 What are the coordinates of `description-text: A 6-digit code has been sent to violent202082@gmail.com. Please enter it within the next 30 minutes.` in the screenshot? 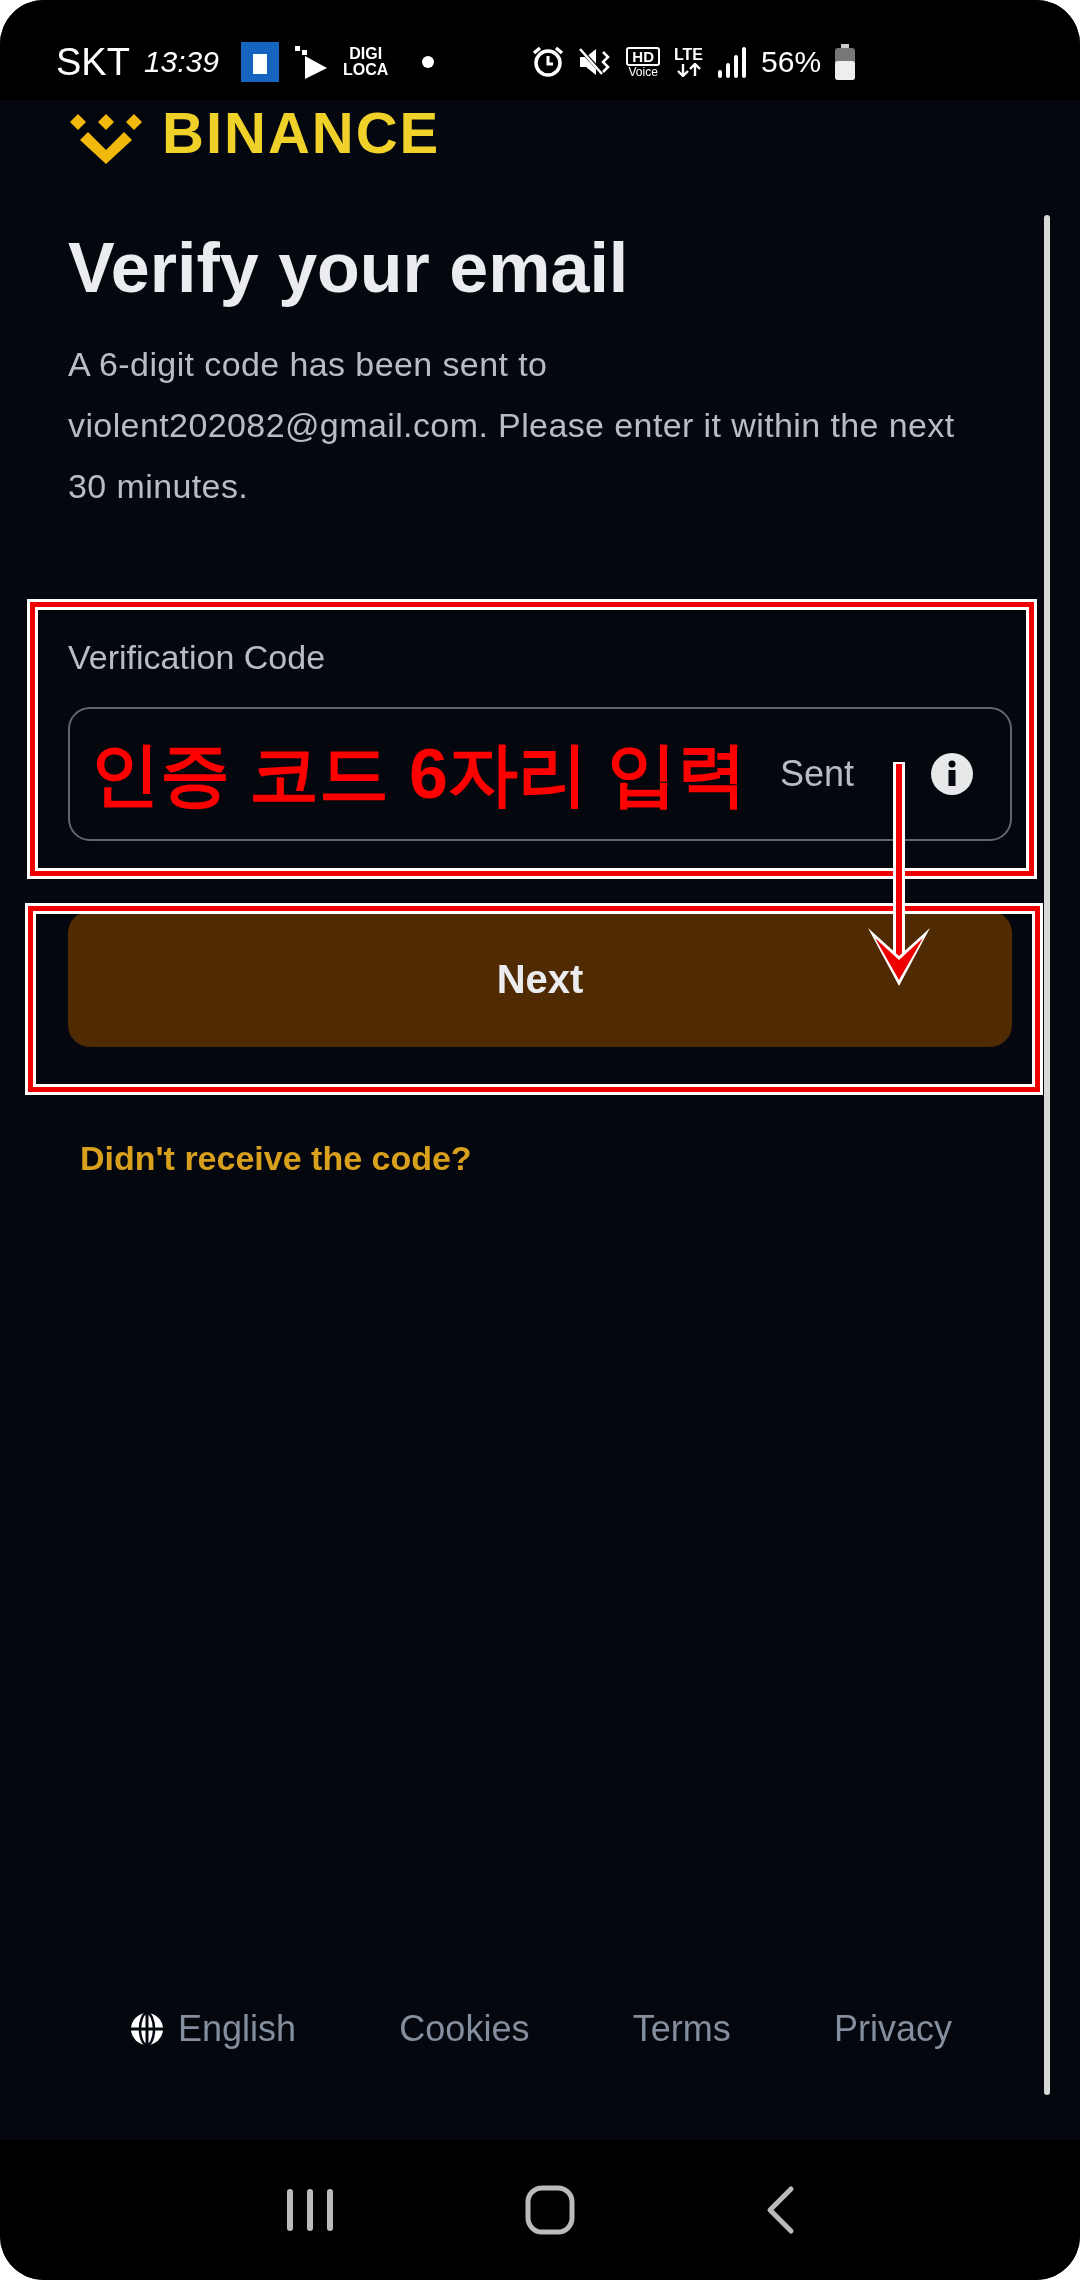 It's located at (512, 425).